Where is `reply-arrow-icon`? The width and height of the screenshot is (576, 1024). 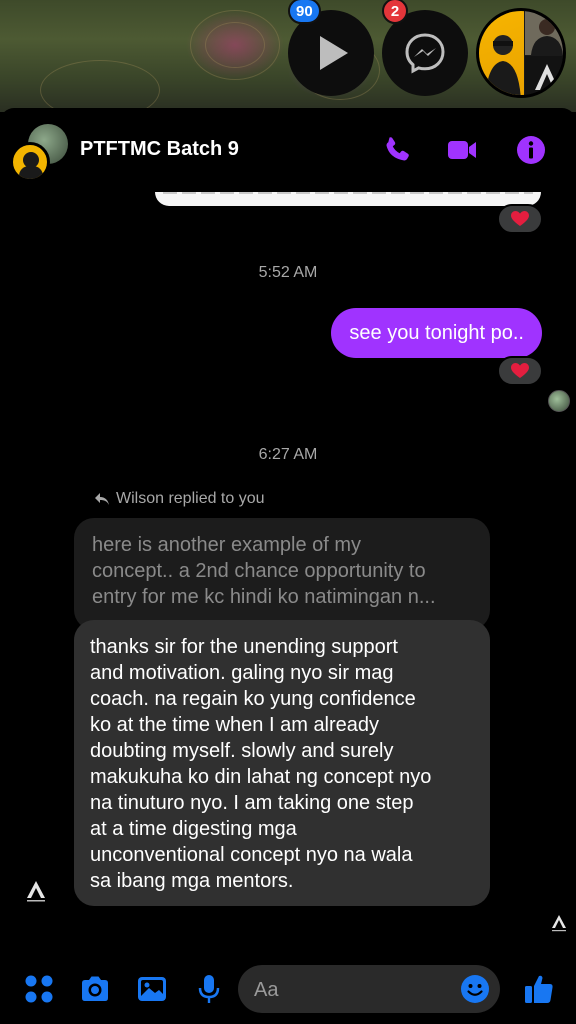
reply-arrow-icon is located at coordinates (102, 499).